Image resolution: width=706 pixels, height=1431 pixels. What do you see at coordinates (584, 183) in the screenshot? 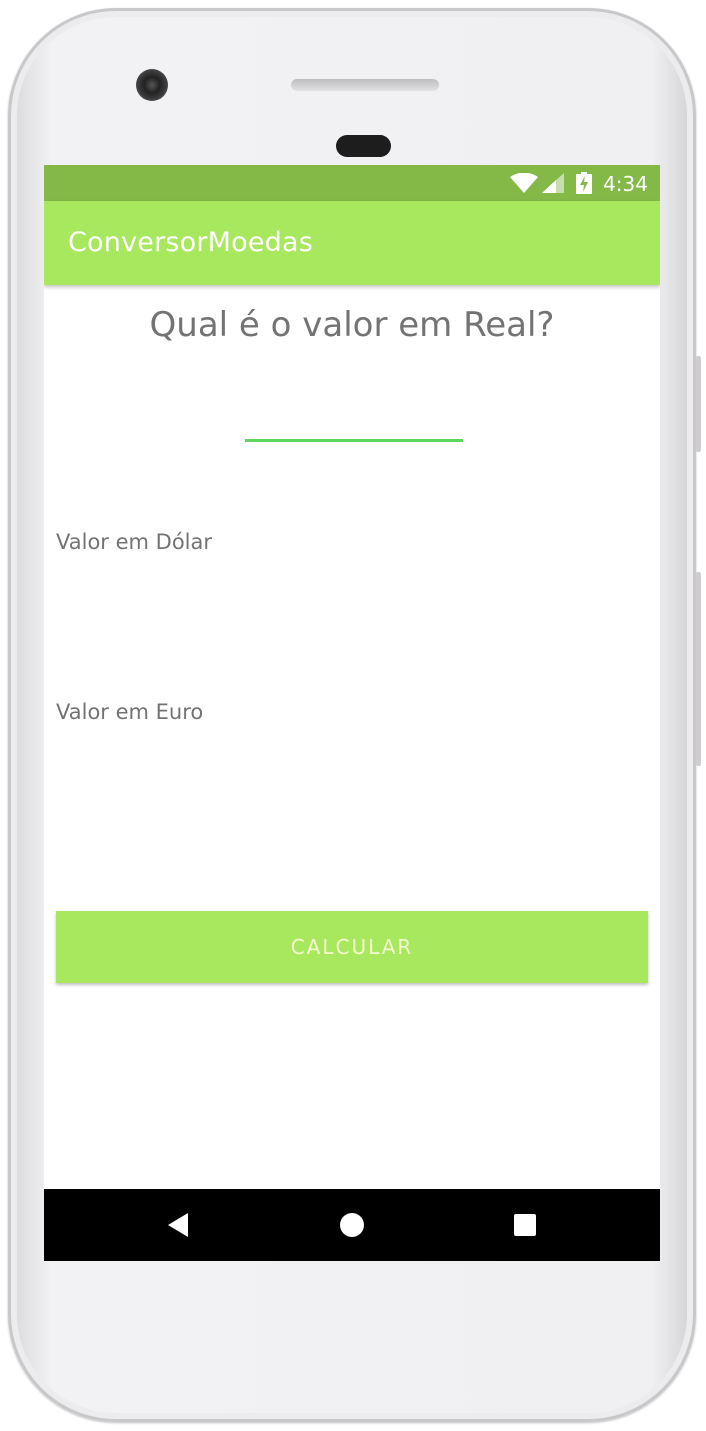
I see `battery-charging-icon` at bounding box center [584, 183].